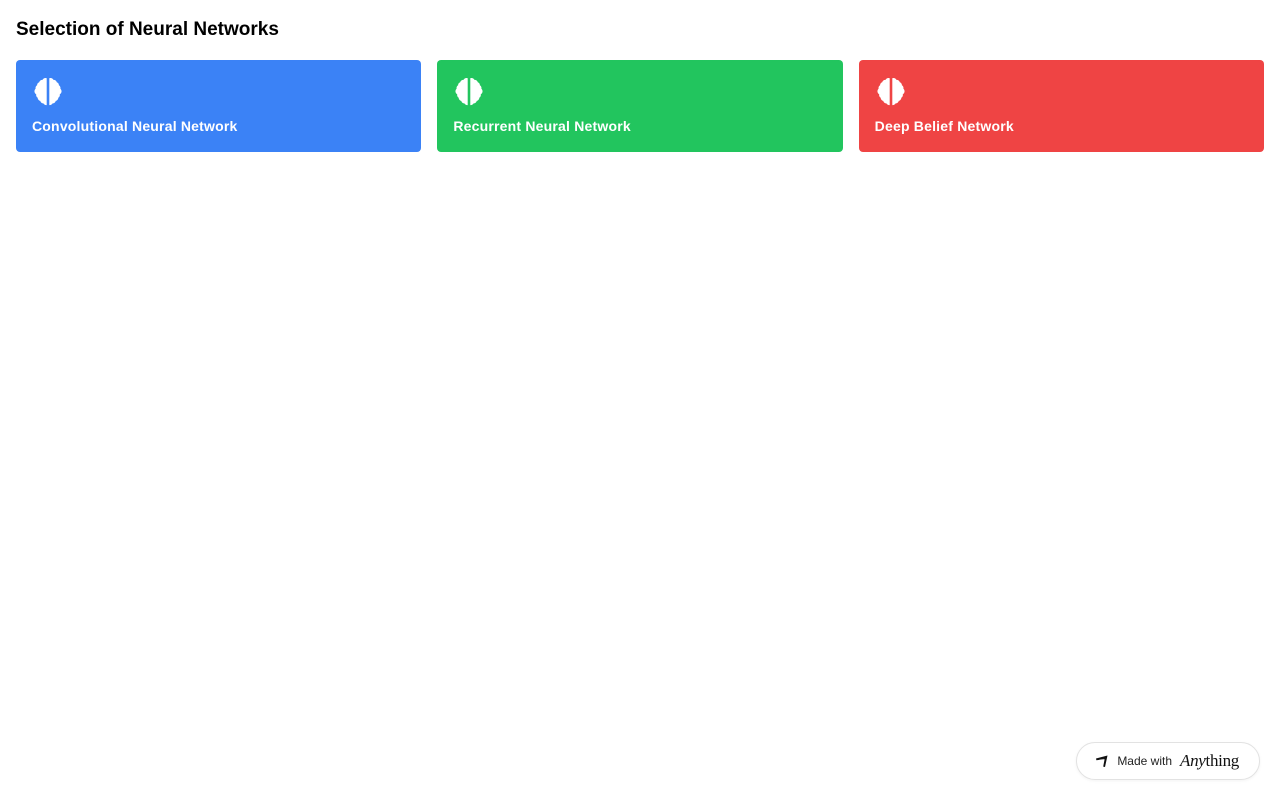 The width and height of the screenshot is (1280, 800). I want to click on made-with-anything-badge: Made with Anything, so click(1168, 761).